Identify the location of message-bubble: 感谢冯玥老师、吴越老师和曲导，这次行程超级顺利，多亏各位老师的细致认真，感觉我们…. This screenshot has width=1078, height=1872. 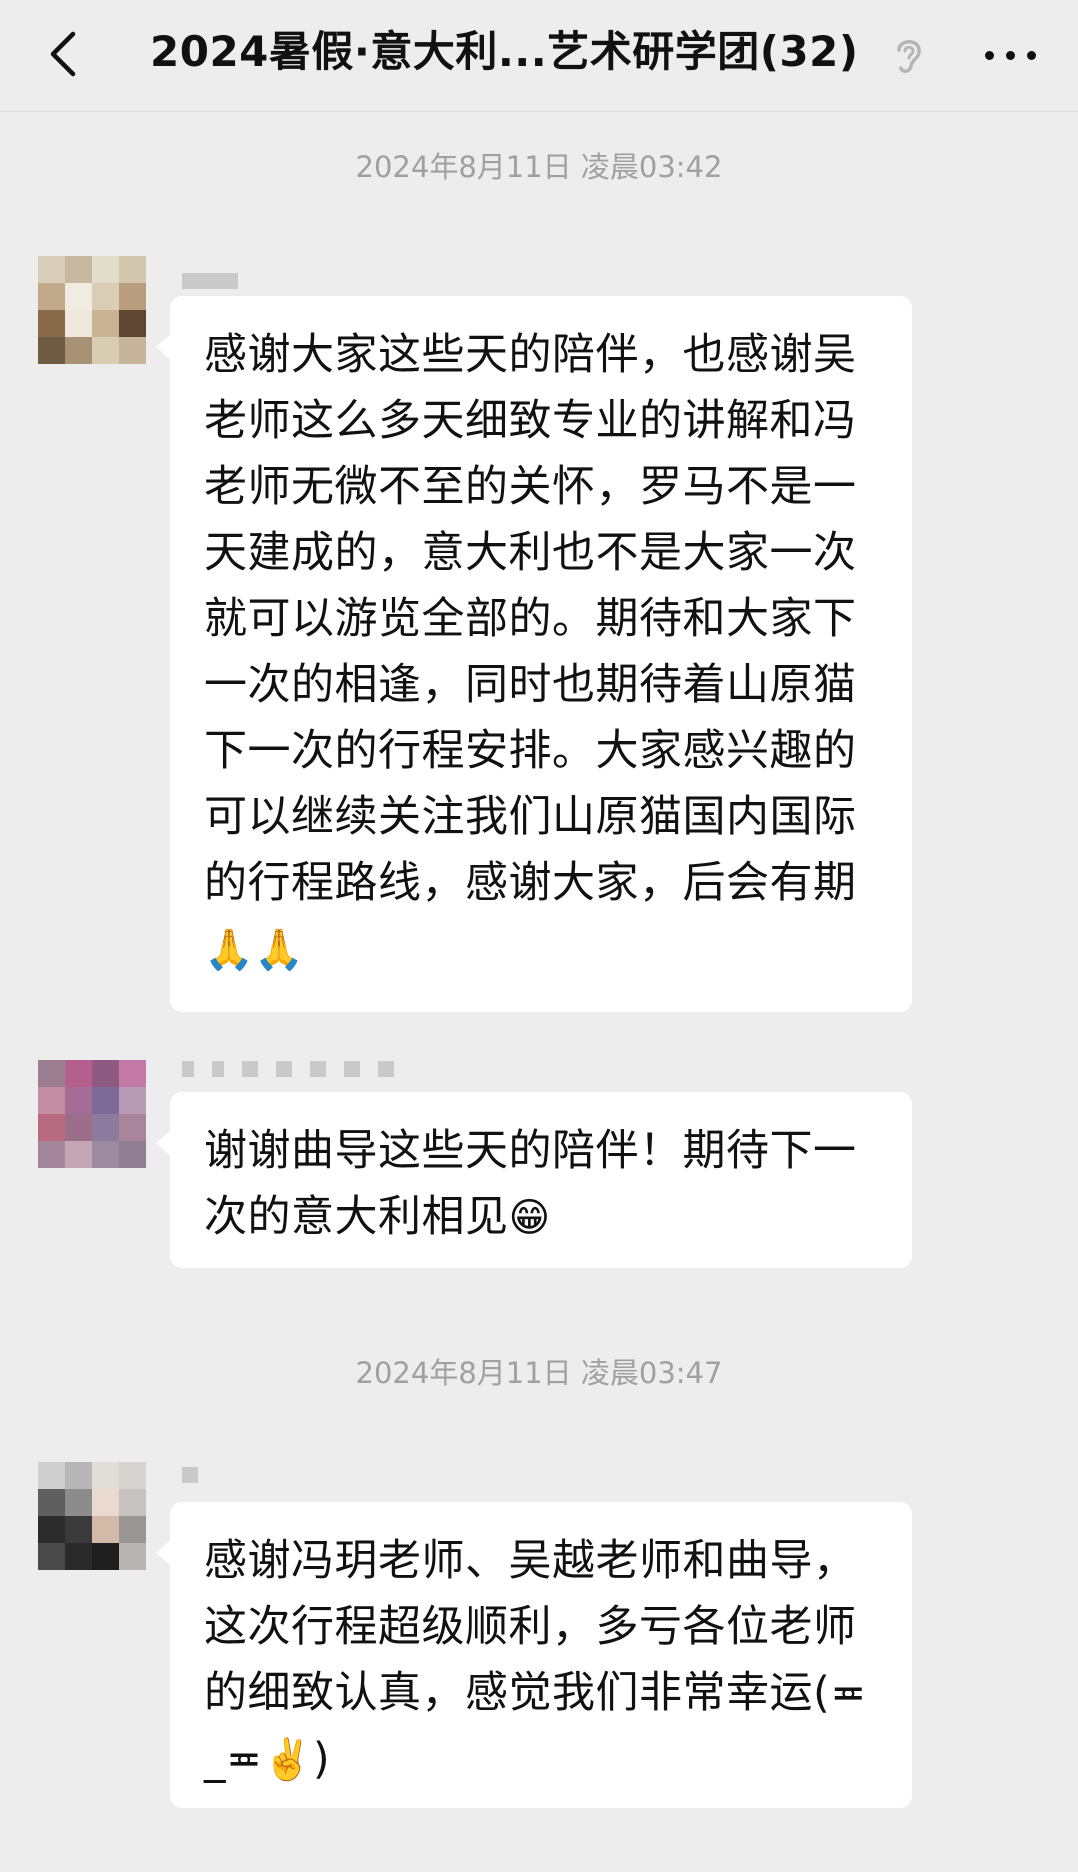
(534, 1655).